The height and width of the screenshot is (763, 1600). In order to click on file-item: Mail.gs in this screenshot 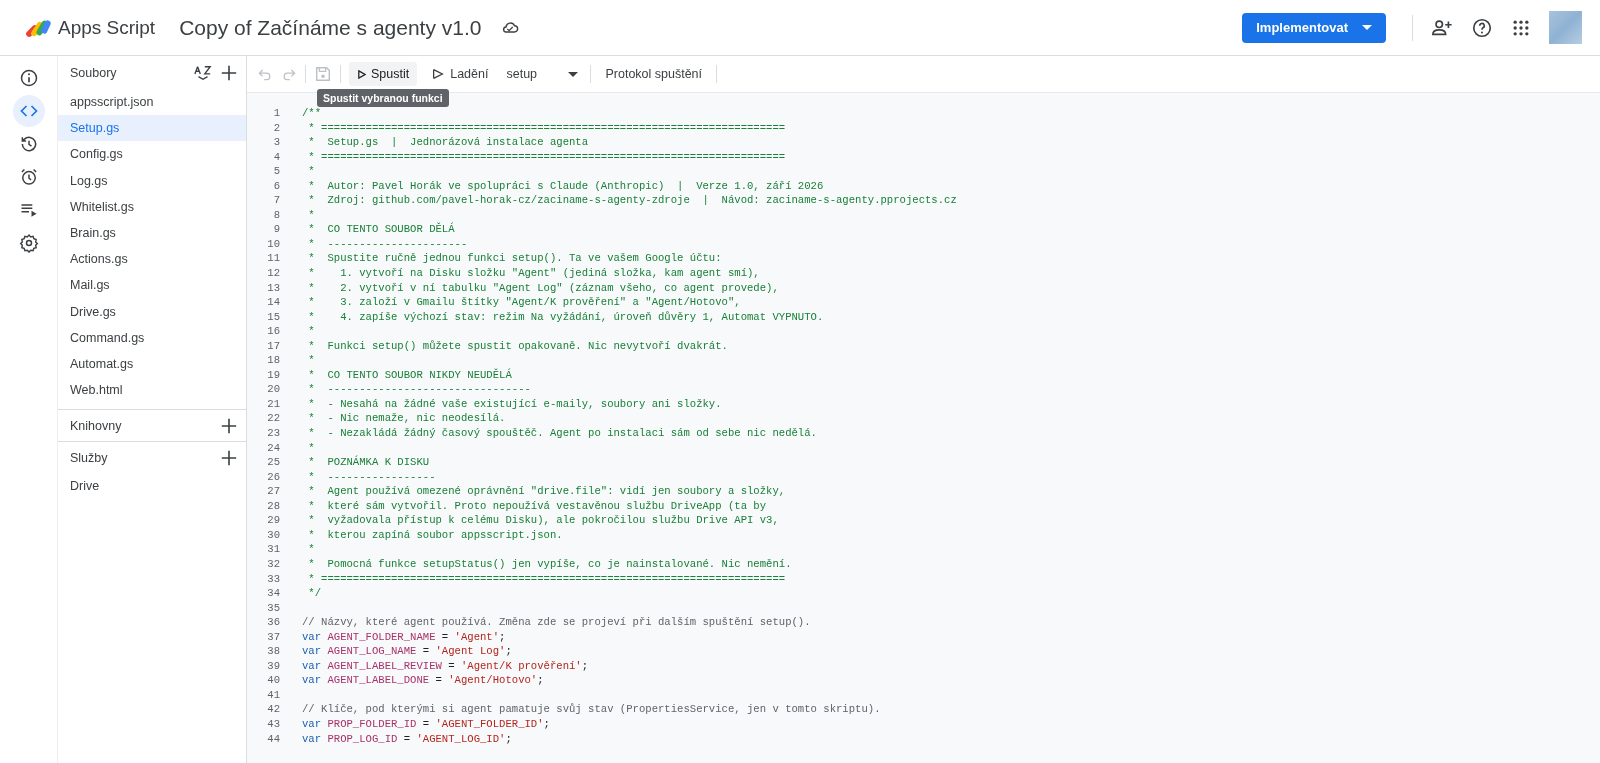, I will do `click(152, 285)`.